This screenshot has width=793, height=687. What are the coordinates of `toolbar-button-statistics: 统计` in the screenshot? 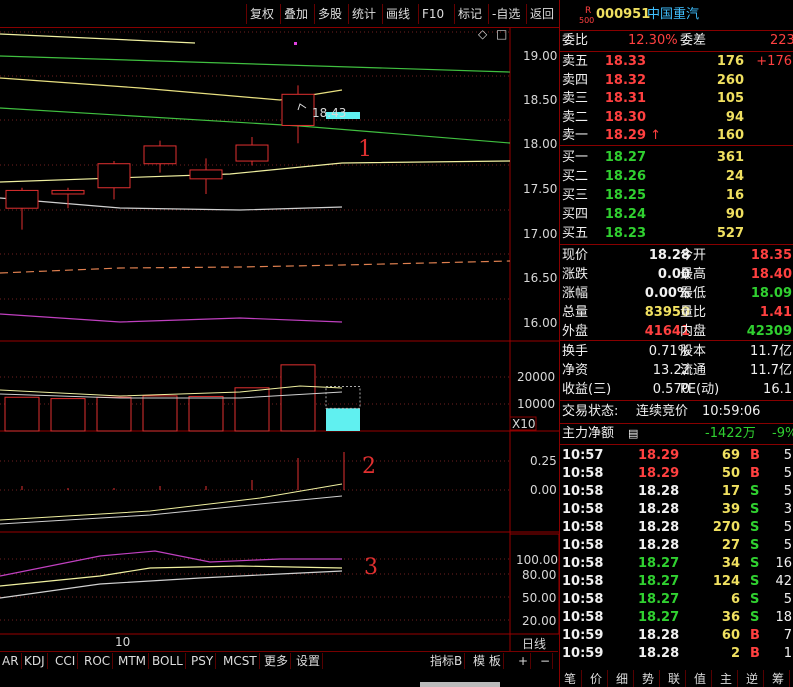 It's located at (363, 14).